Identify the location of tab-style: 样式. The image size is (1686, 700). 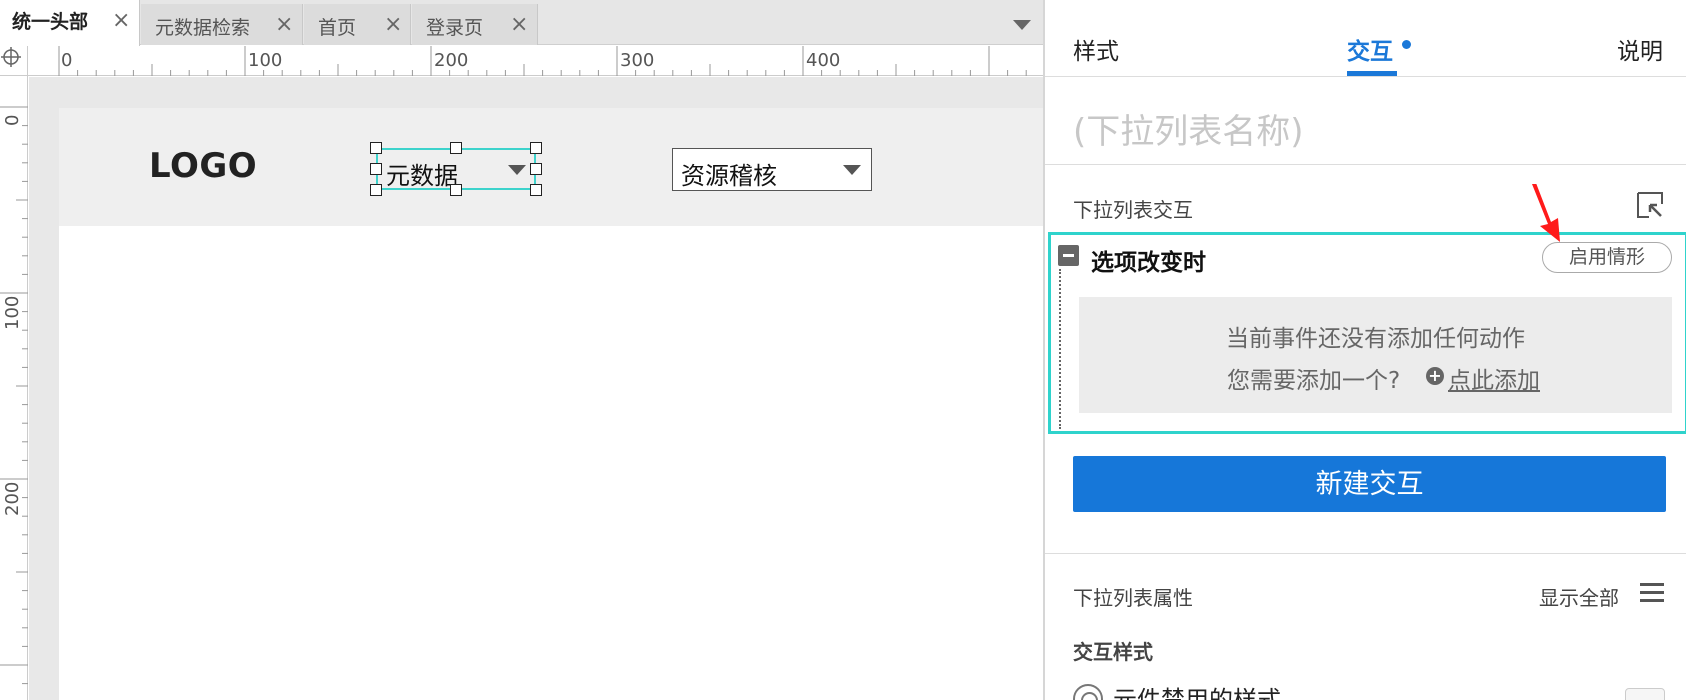
(1096, 49).